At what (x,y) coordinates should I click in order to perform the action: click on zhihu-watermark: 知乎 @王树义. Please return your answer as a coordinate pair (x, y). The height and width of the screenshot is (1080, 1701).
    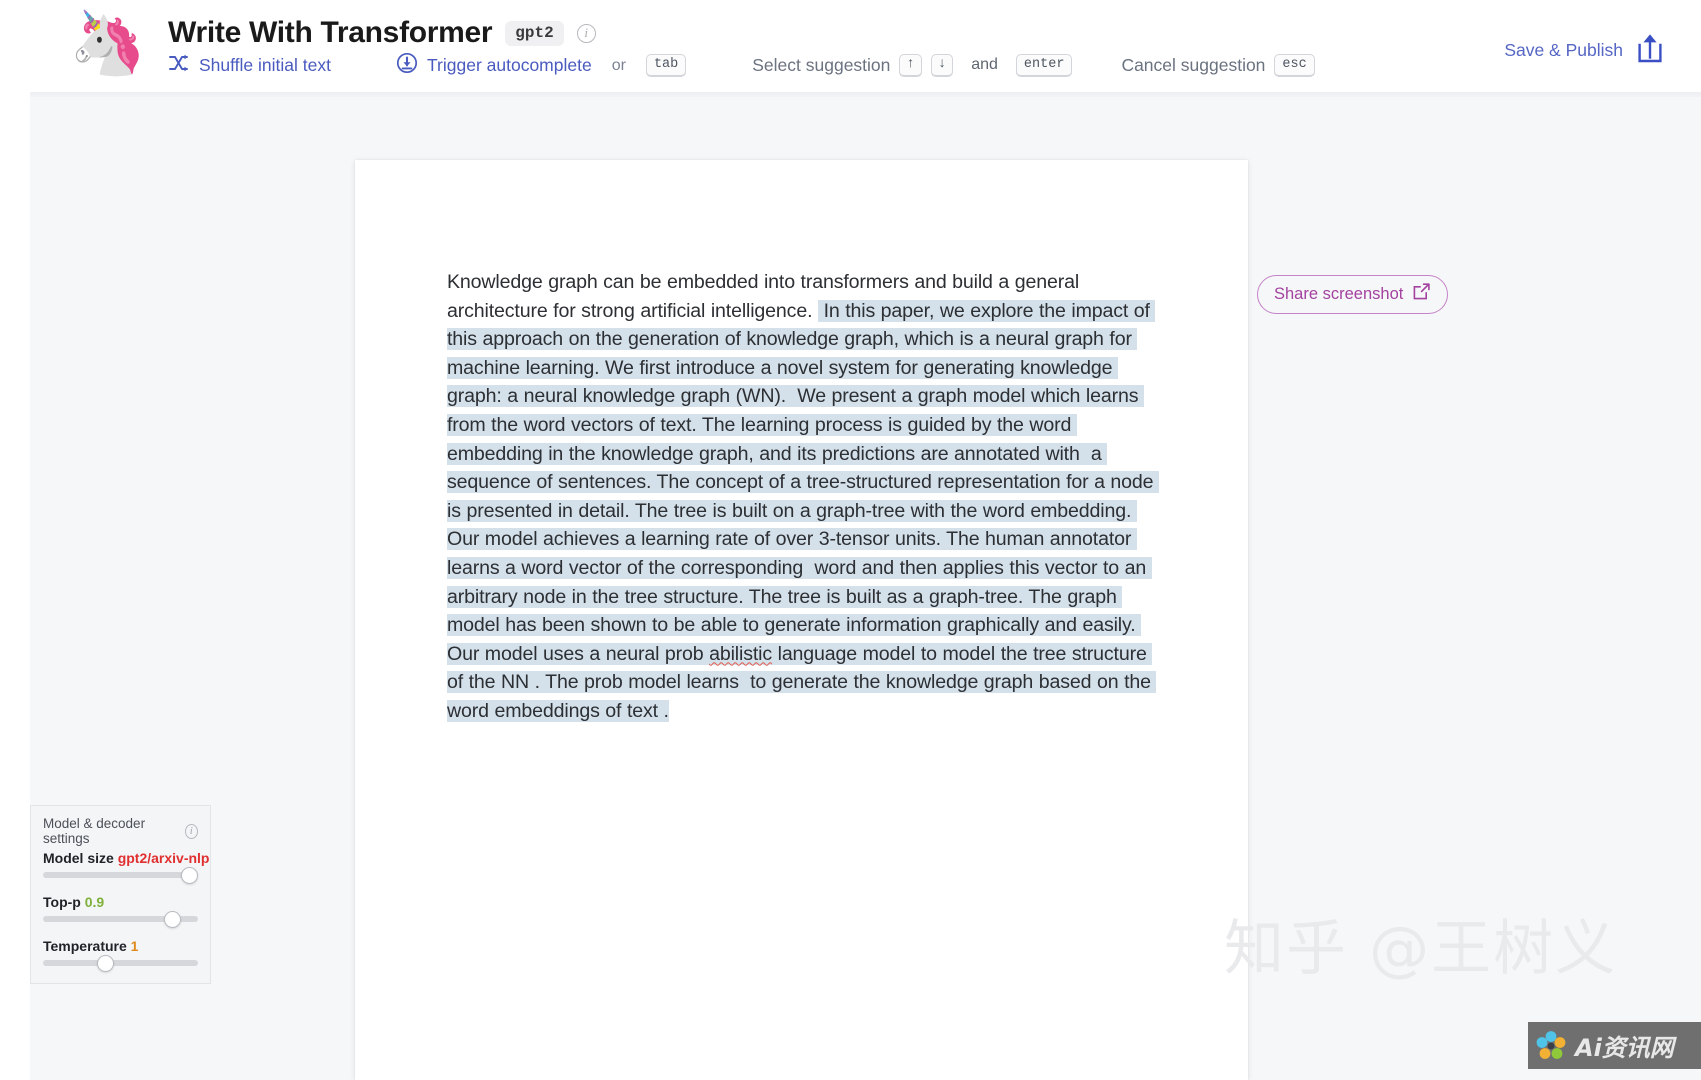
    Looking at the image, I should click on (1421, 949).